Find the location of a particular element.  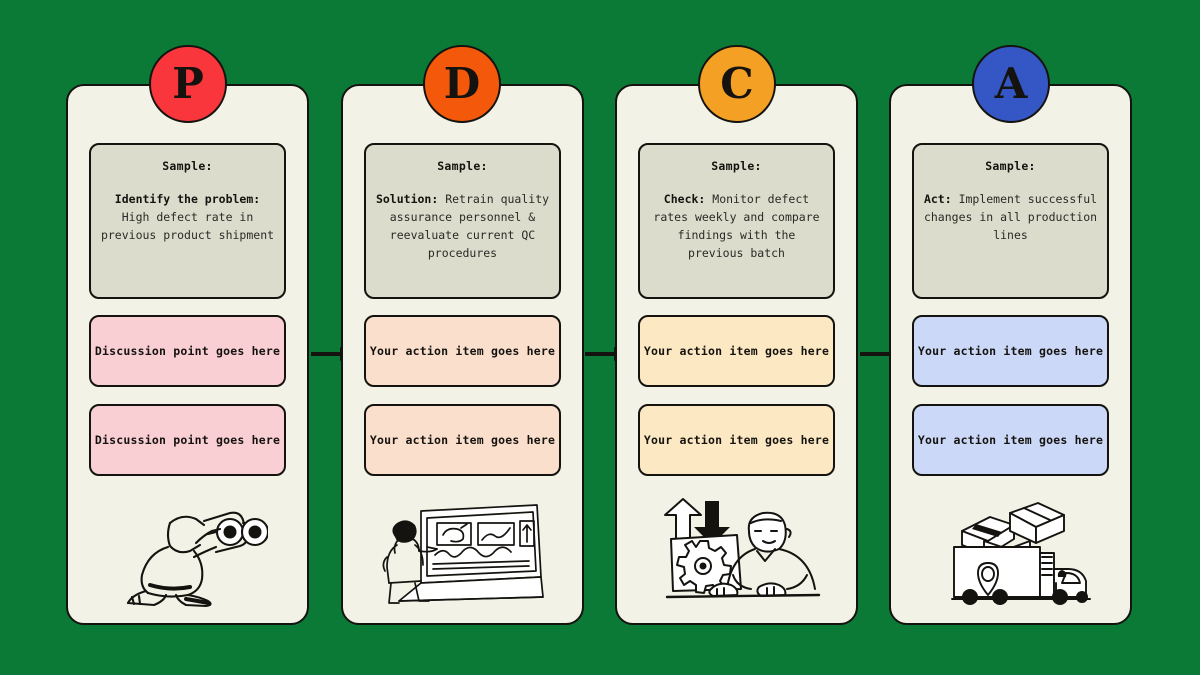

stage-badge-letter: A is located at coordinates (1011, 83).